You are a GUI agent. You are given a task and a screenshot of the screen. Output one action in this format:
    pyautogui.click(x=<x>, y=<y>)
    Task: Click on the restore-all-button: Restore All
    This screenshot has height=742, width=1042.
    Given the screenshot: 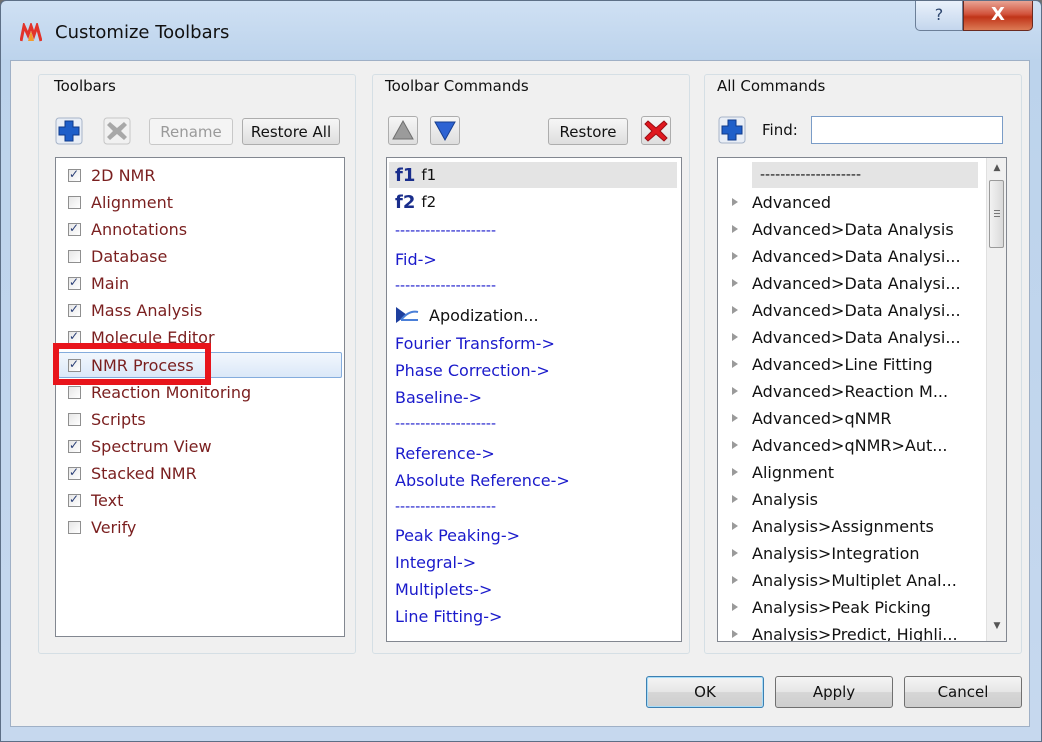 What is the action you would take?
    pyautogui.click(x=291, y=131)
    